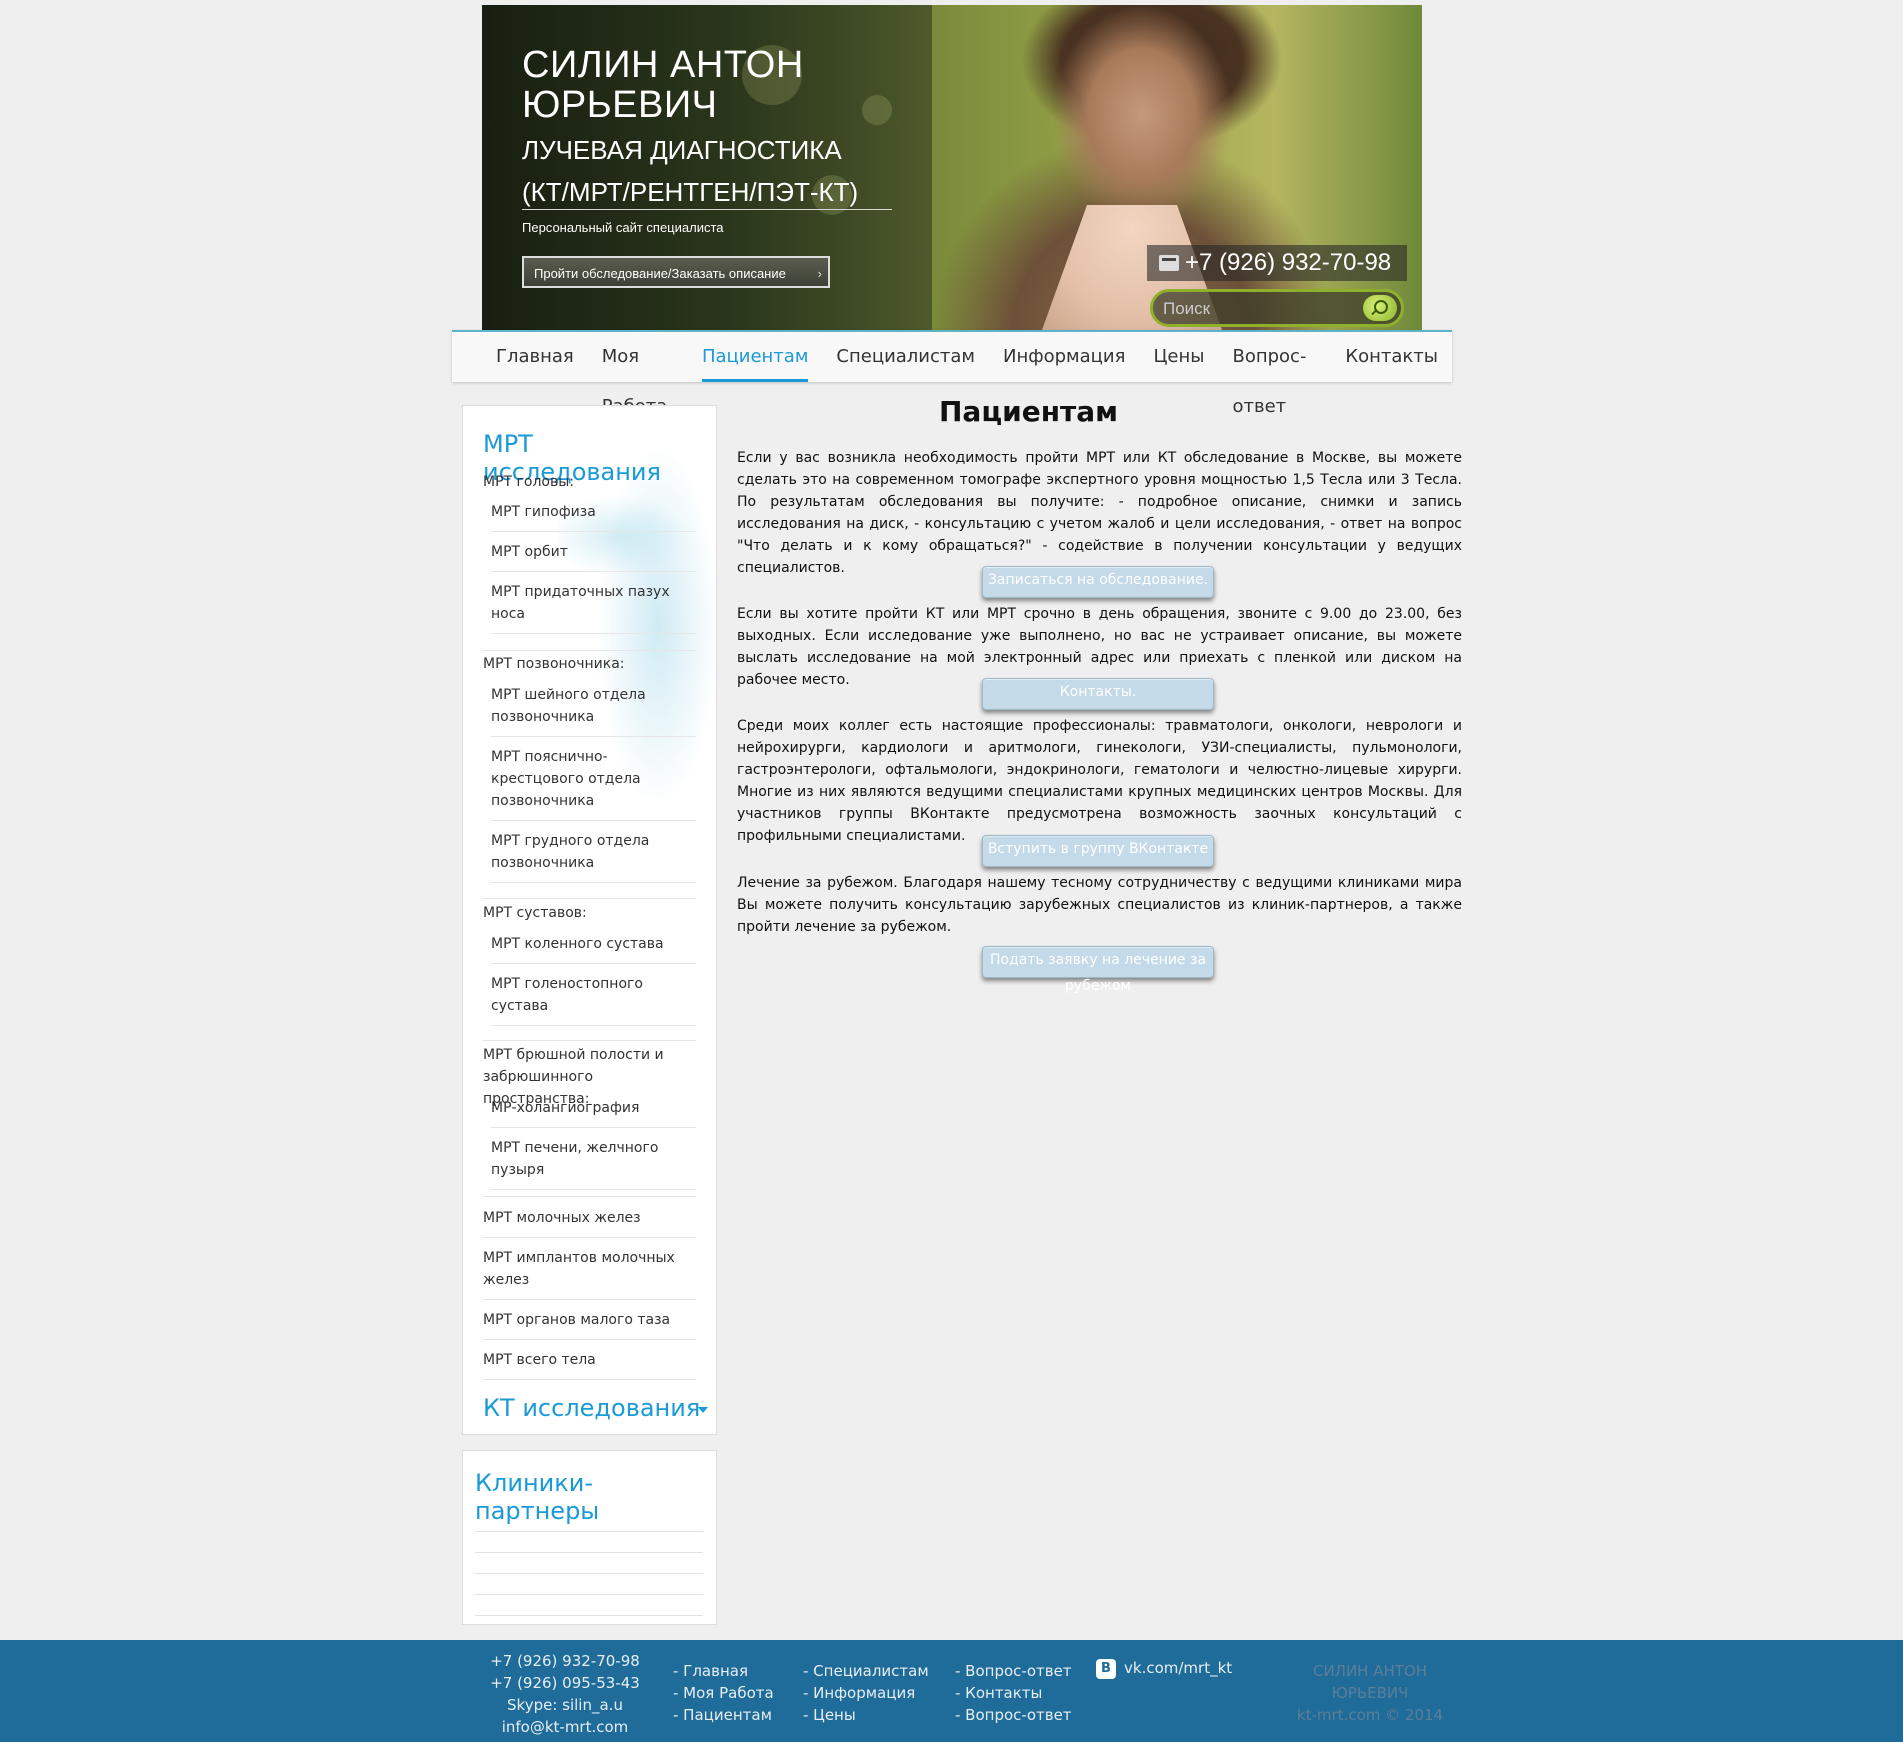  What do you see at coordinates (755, 357) in the screenshot?
I see `nav-patients: Пациентам` at bounding box center [755, 357].